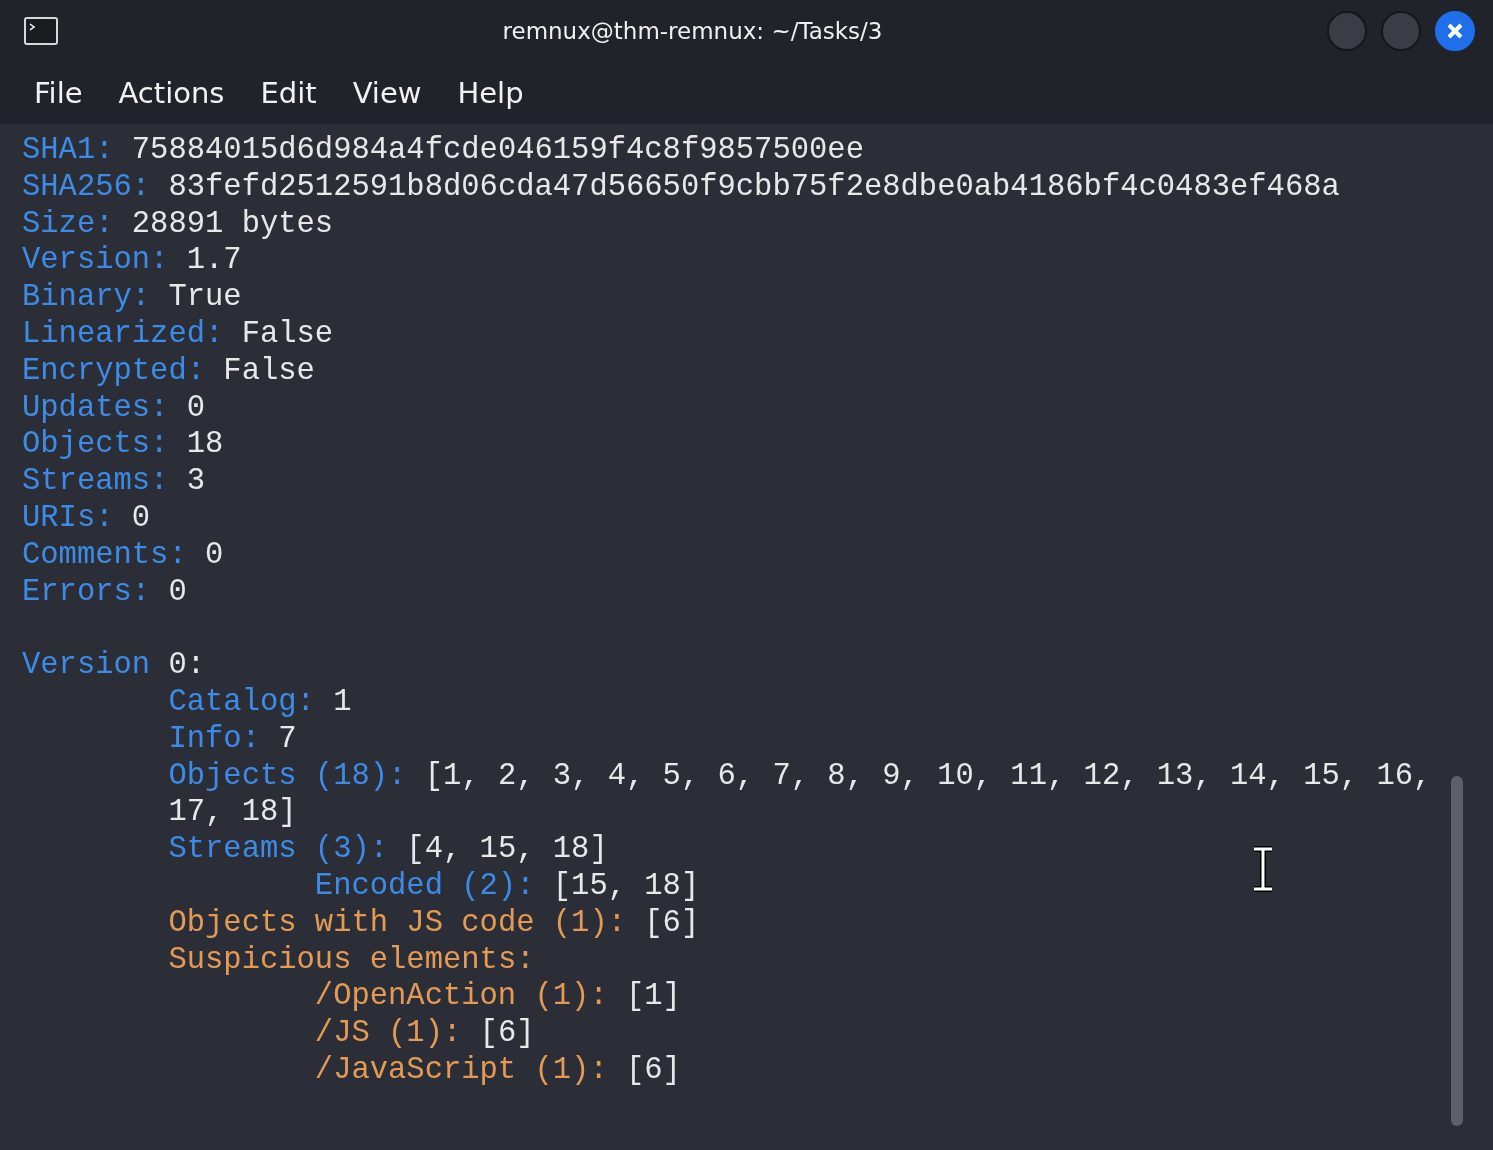  I want to click on terminal-icon, so click(41, 31).